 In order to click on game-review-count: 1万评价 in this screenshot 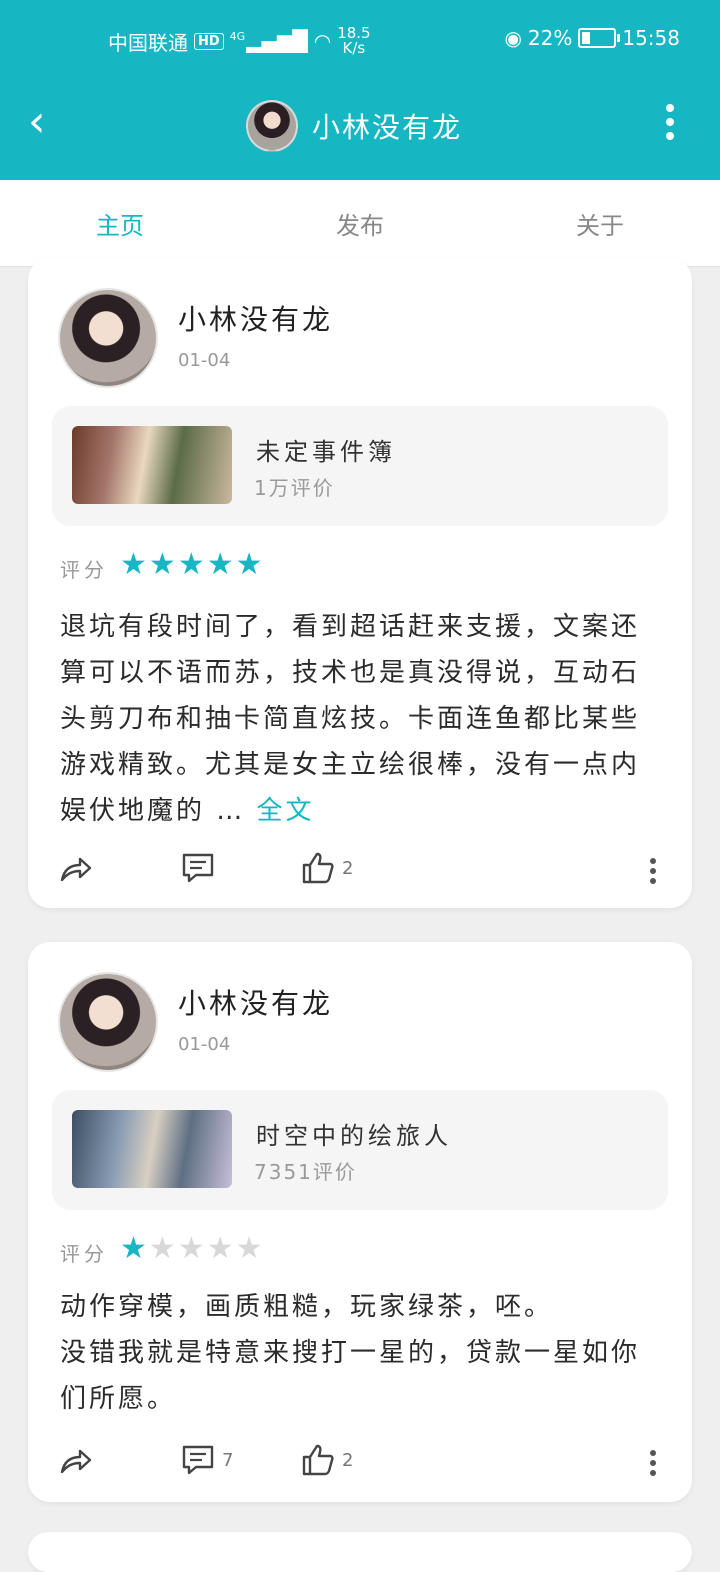, I will do `click(294, 488)`.